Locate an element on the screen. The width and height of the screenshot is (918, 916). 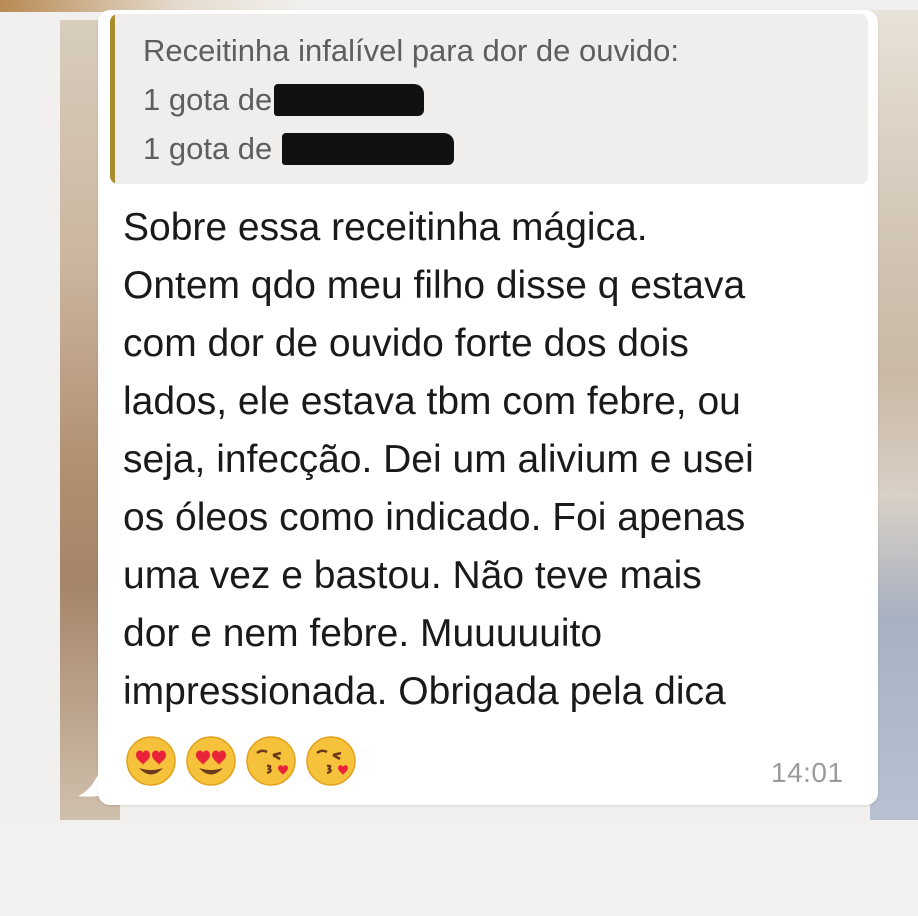
emoji-row is located at coordinates (241, 761).